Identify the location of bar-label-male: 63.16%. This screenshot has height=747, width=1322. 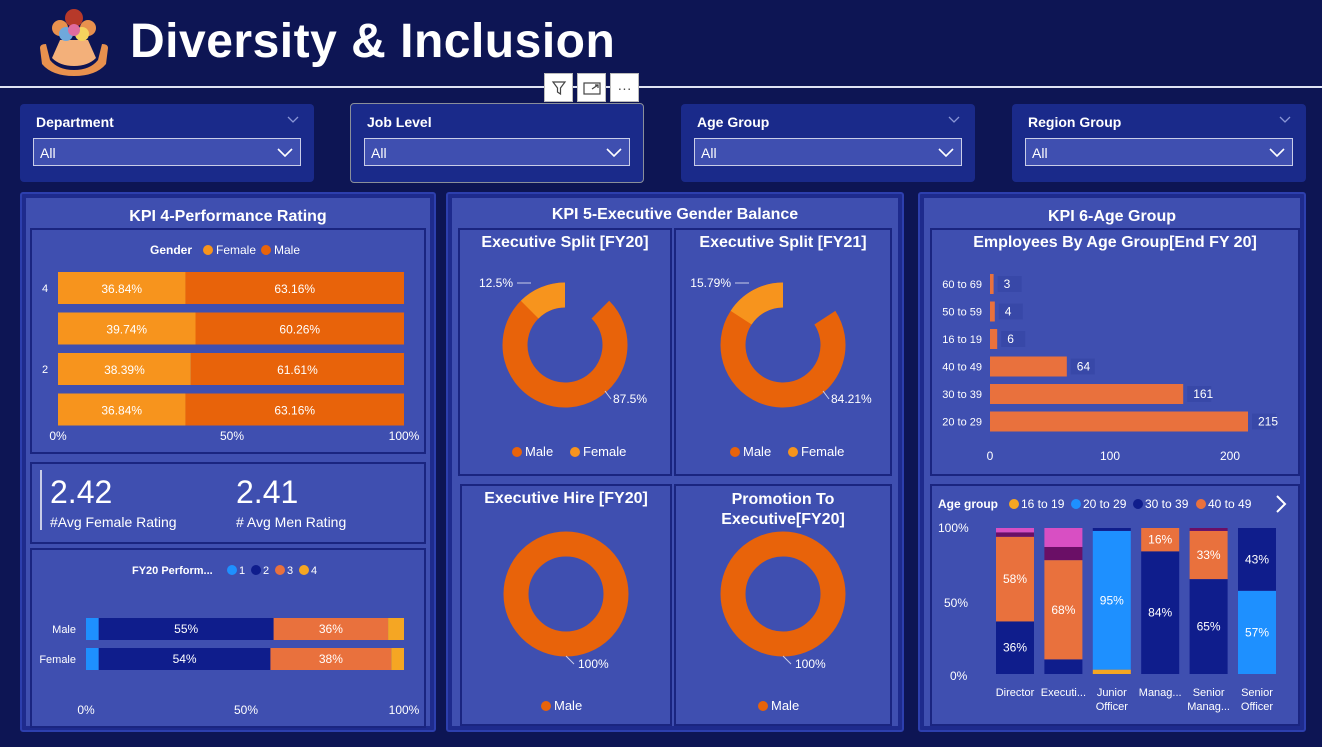
(294, 411).